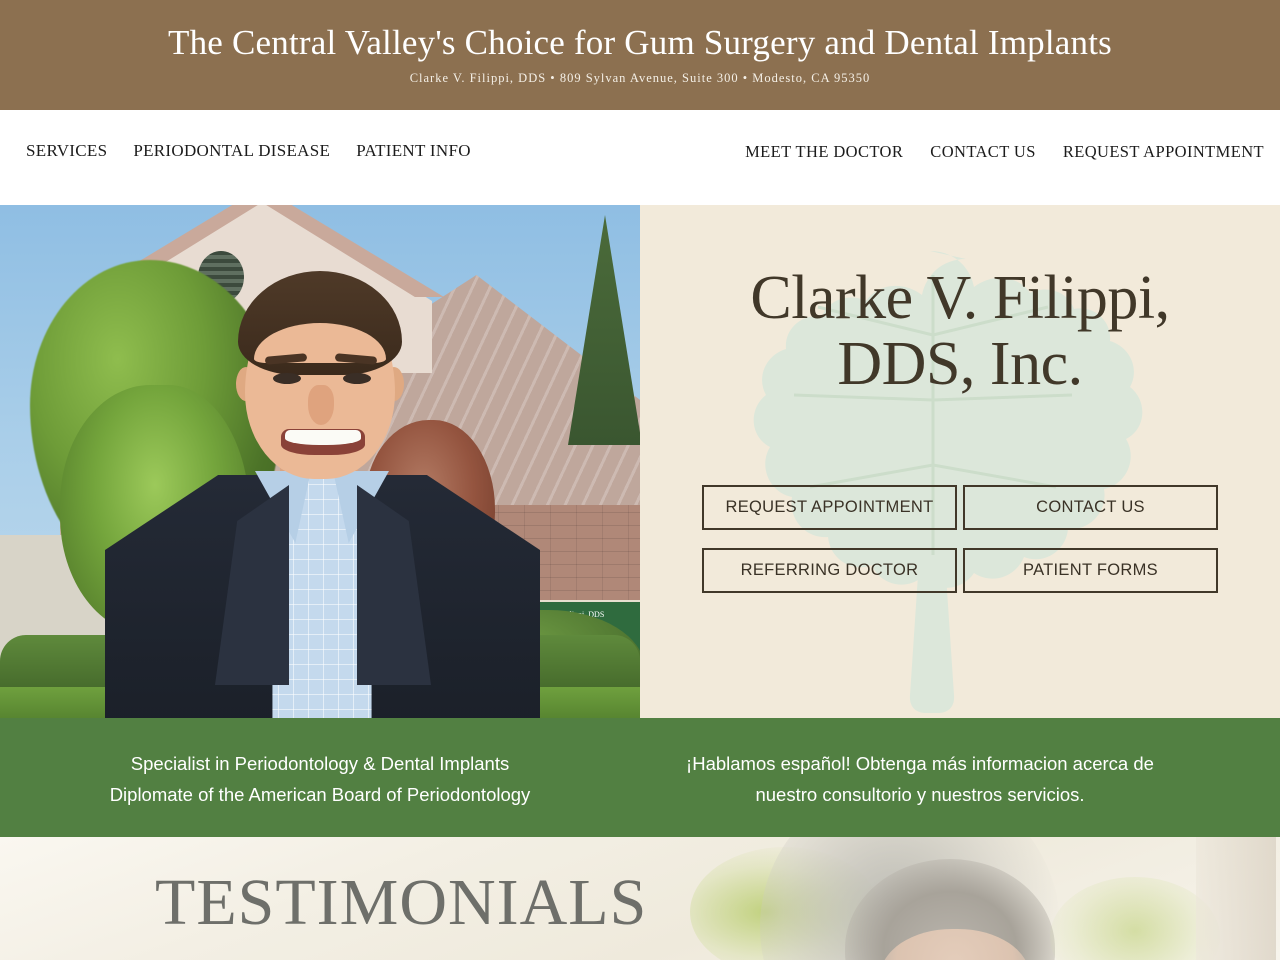  I want to click on background-column, so click(1236, 898).